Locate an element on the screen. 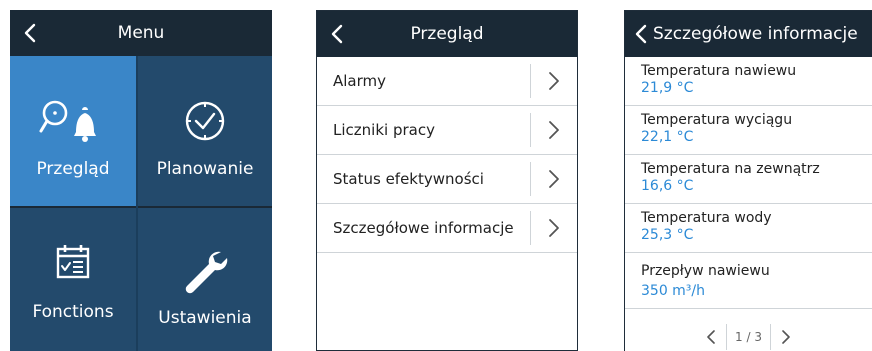 This screenshot has height=351, width=872. next-page-button is located at coordinates (786, 337).